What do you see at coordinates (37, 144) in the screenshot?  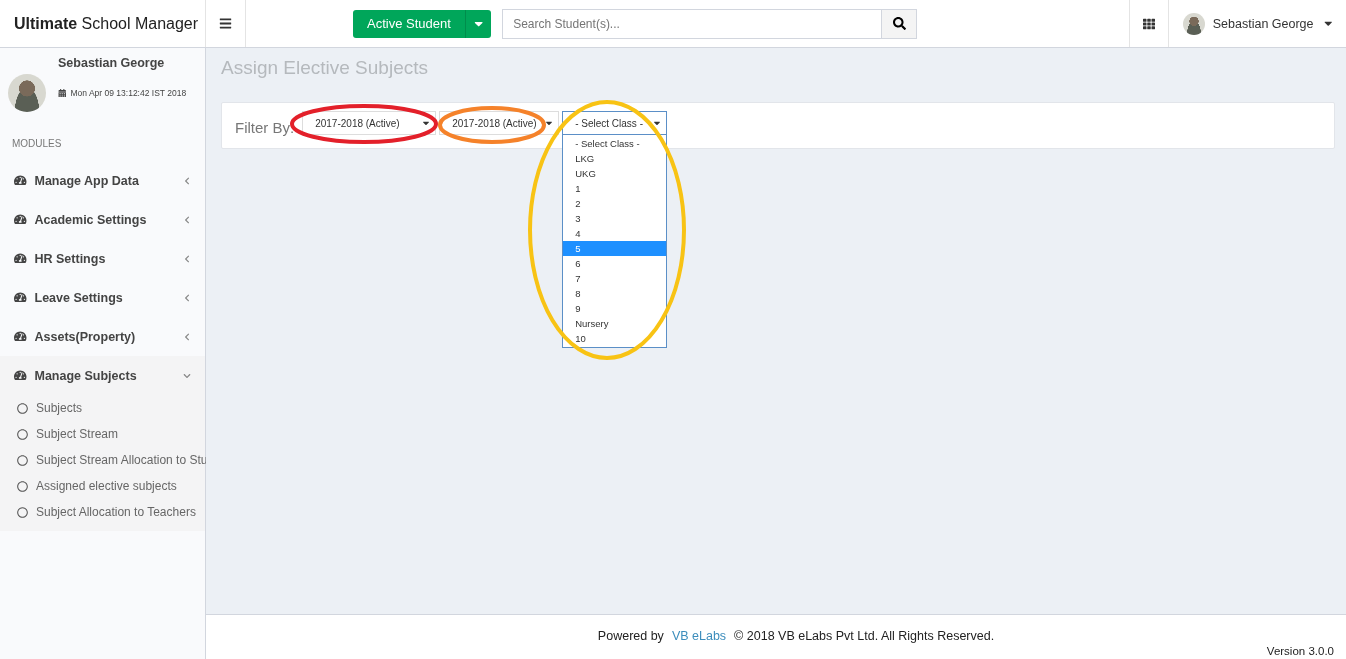 I see `section-heading: MODULES` at bounding box center [37, 144].